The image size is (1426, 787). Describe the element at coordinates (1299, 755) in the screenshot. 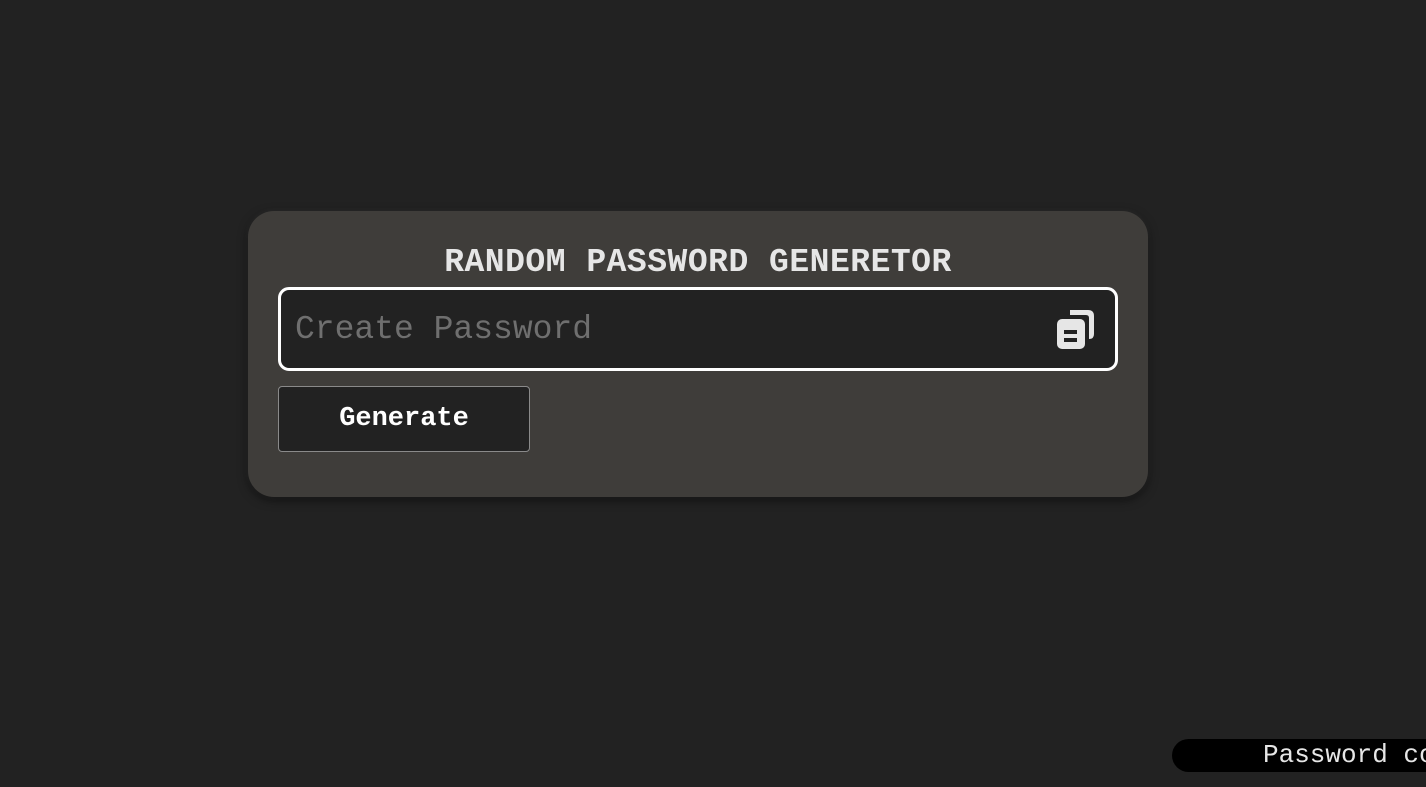

I see `copied-toast: Password copied` at that location.